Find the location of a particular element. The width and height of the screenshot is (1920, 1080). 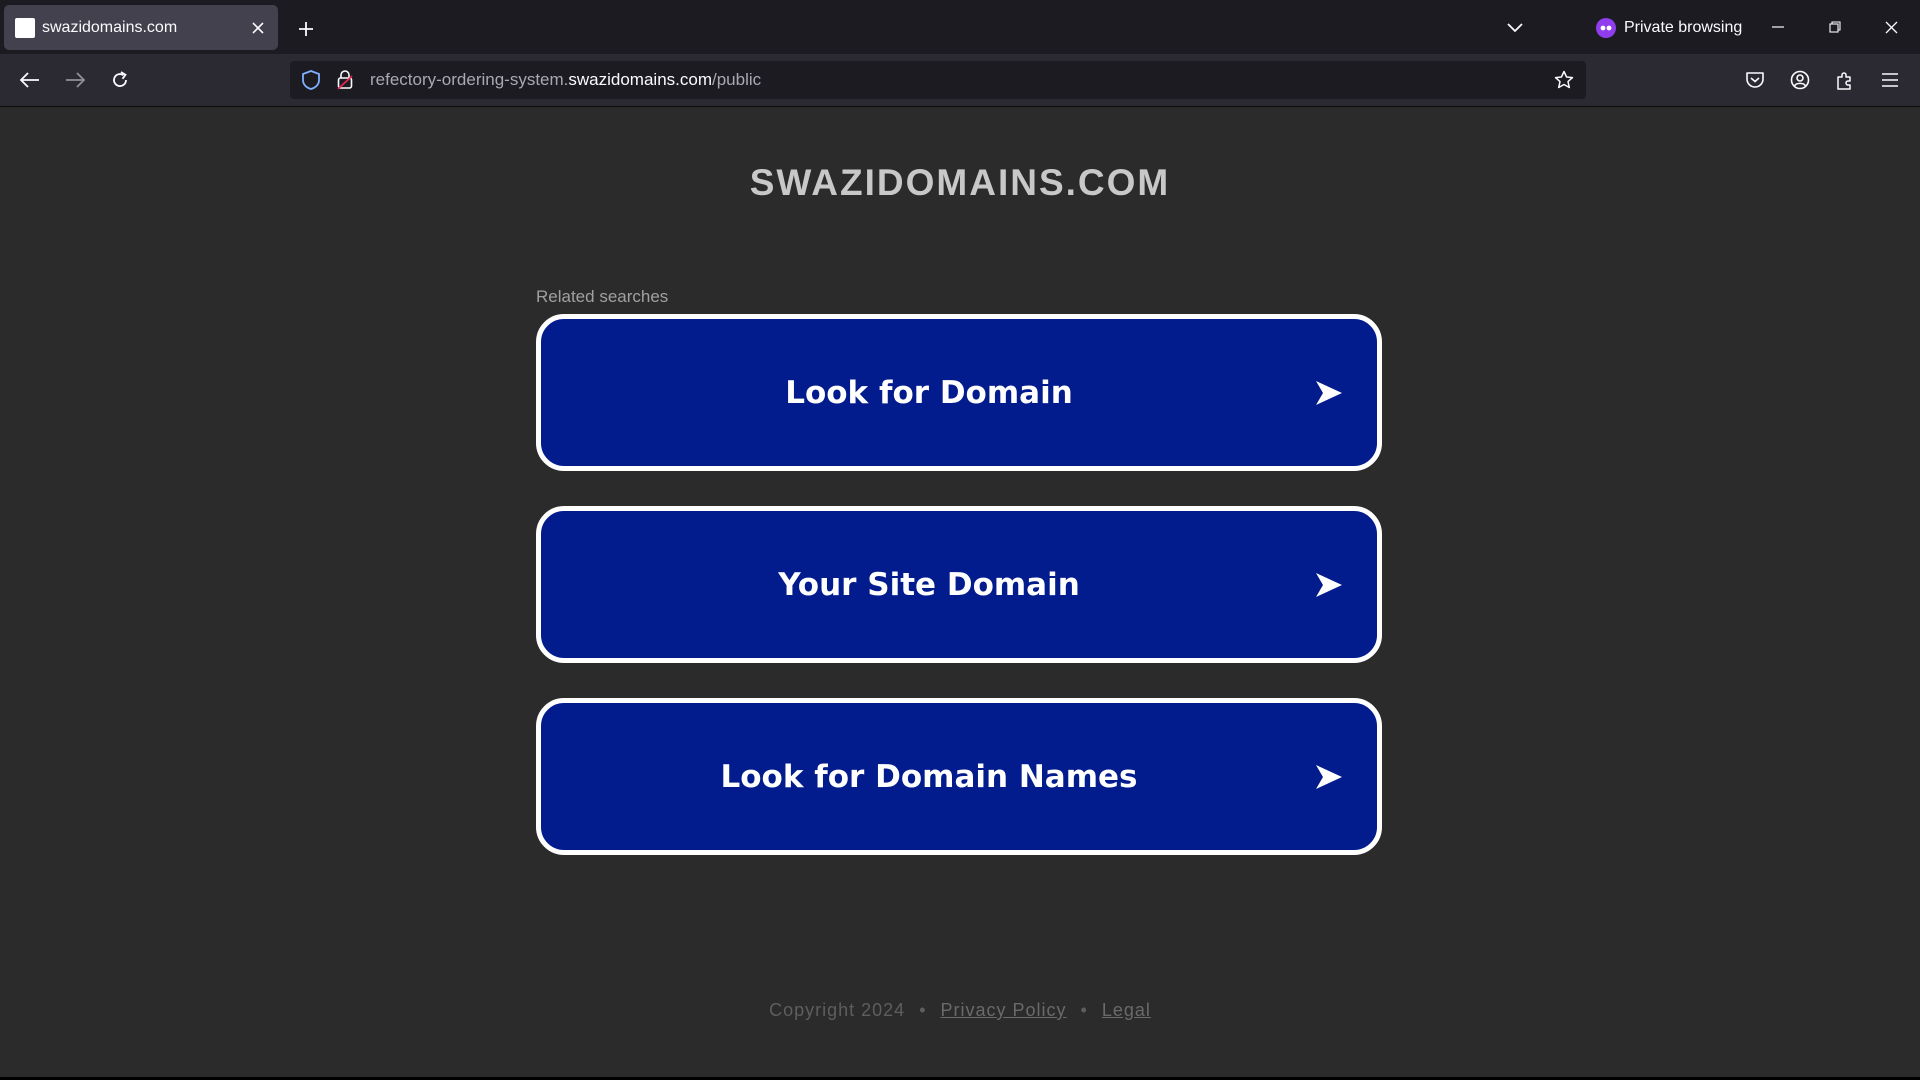

tab-strip: swazidomains.com Private browsing is located at coordinates (960, 27).